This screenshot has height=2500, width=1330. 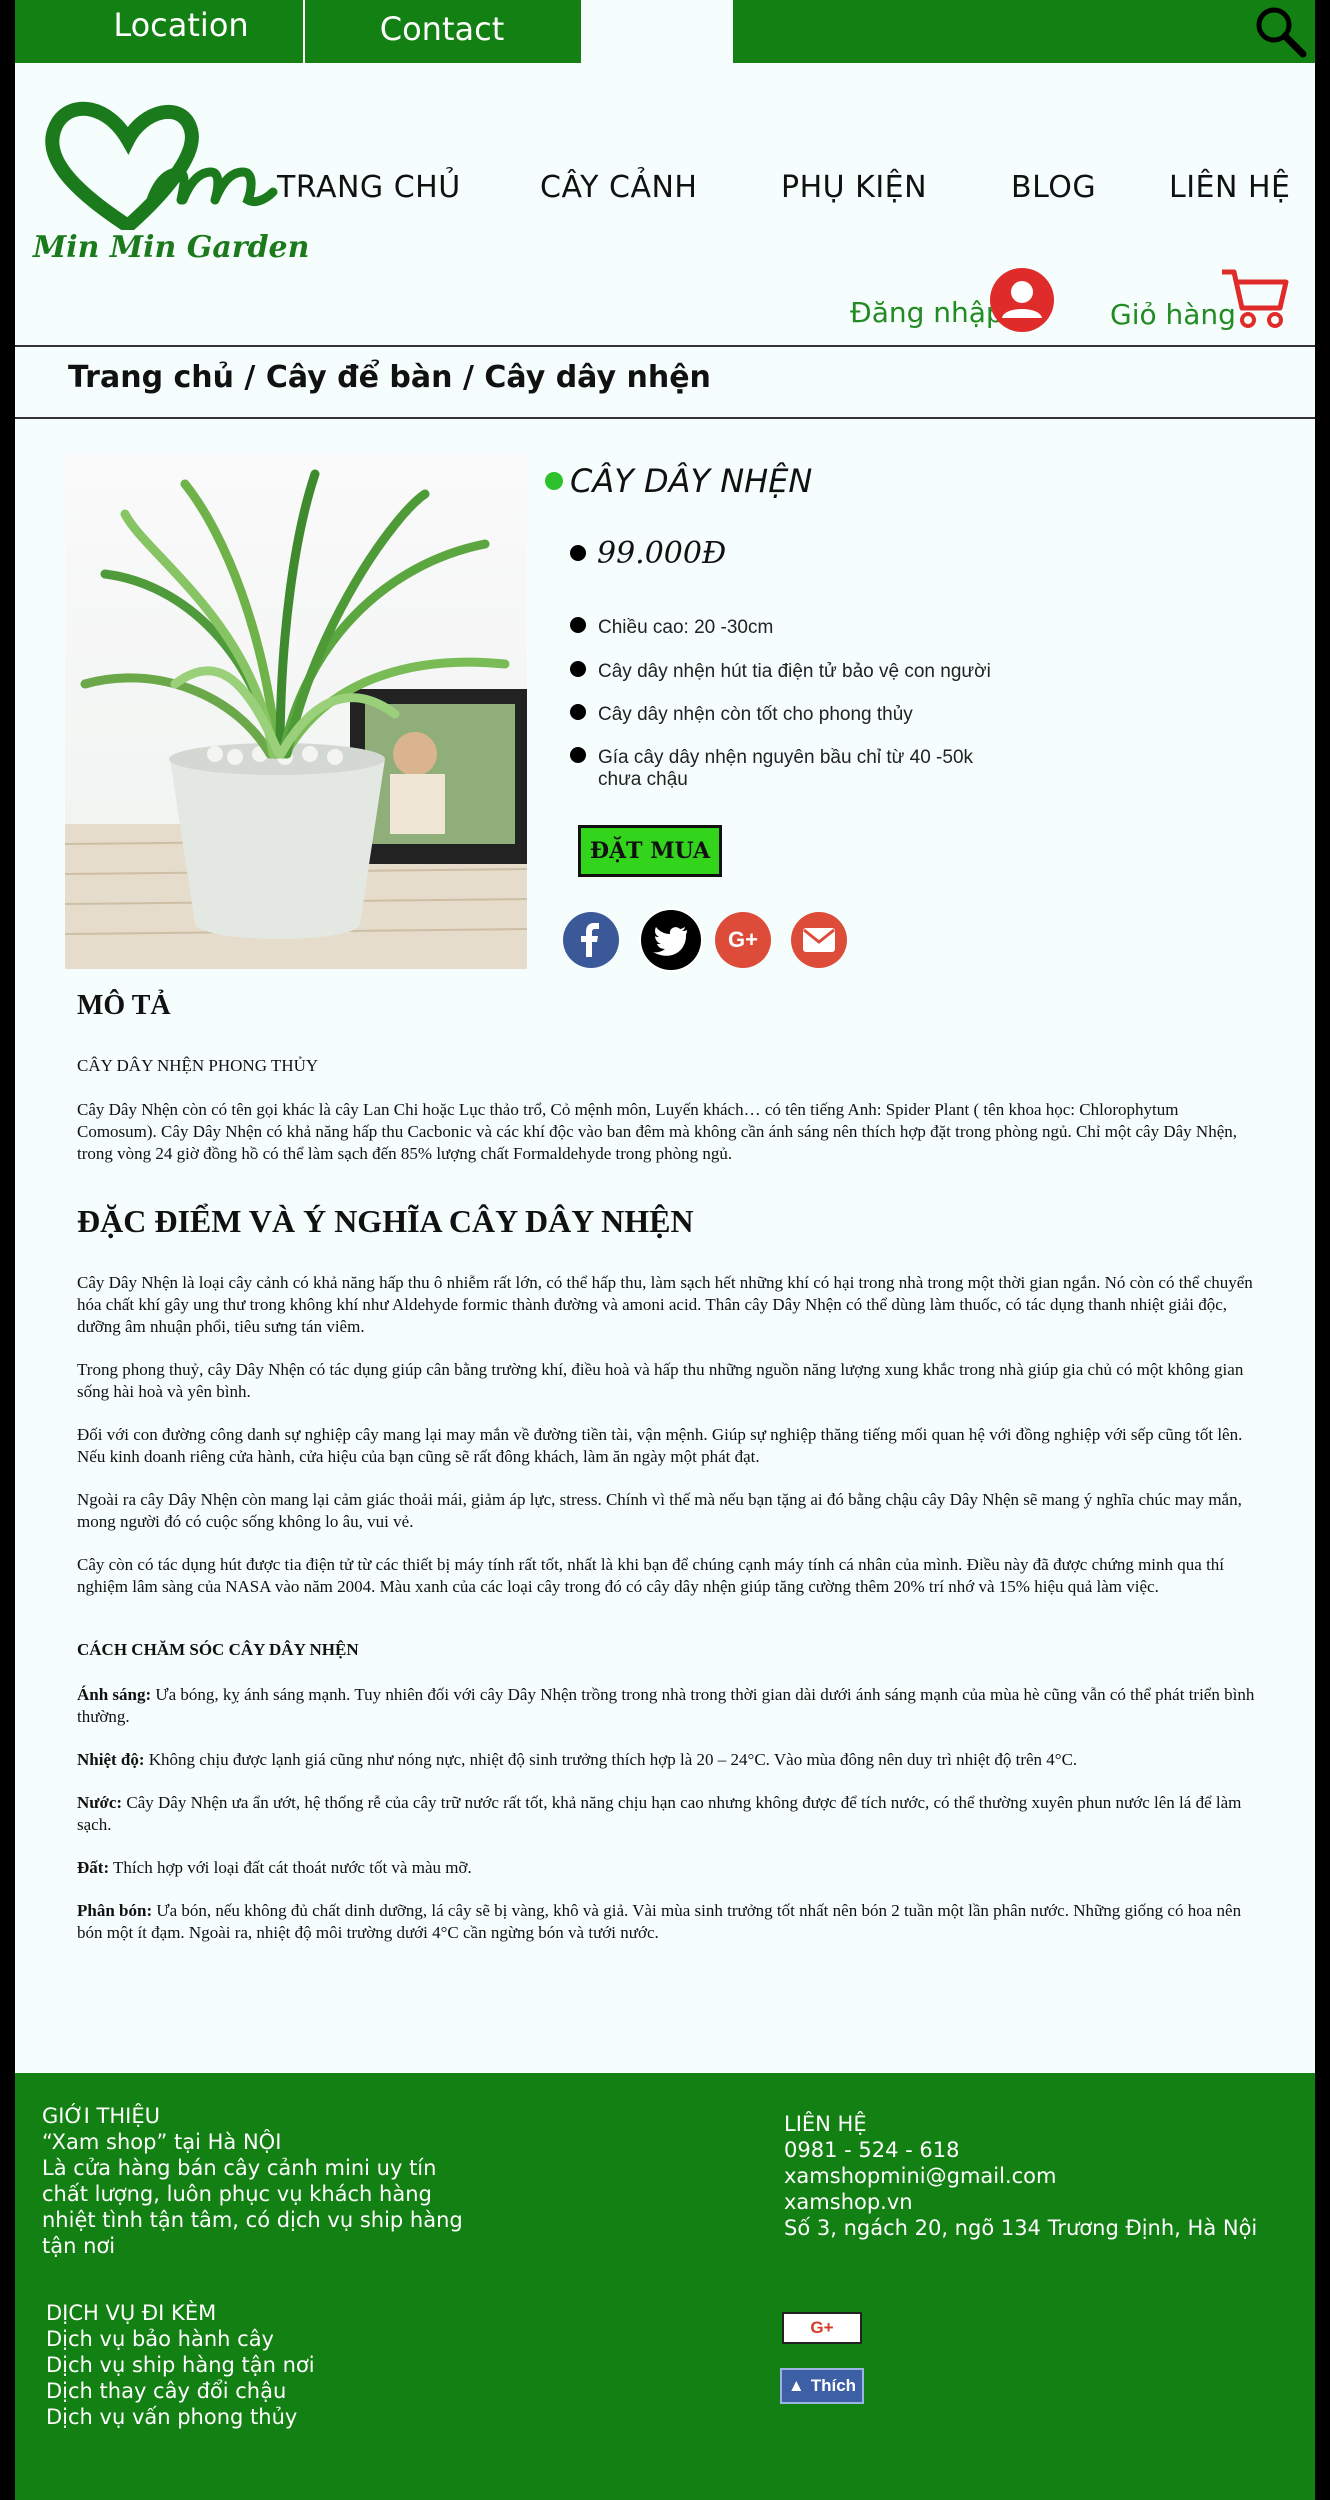 What do you see at coordinates (854, 187) in the screenshot?
I see `nav-item-accessories: PHỤ KIỆN` at bounding box center [854, 187].